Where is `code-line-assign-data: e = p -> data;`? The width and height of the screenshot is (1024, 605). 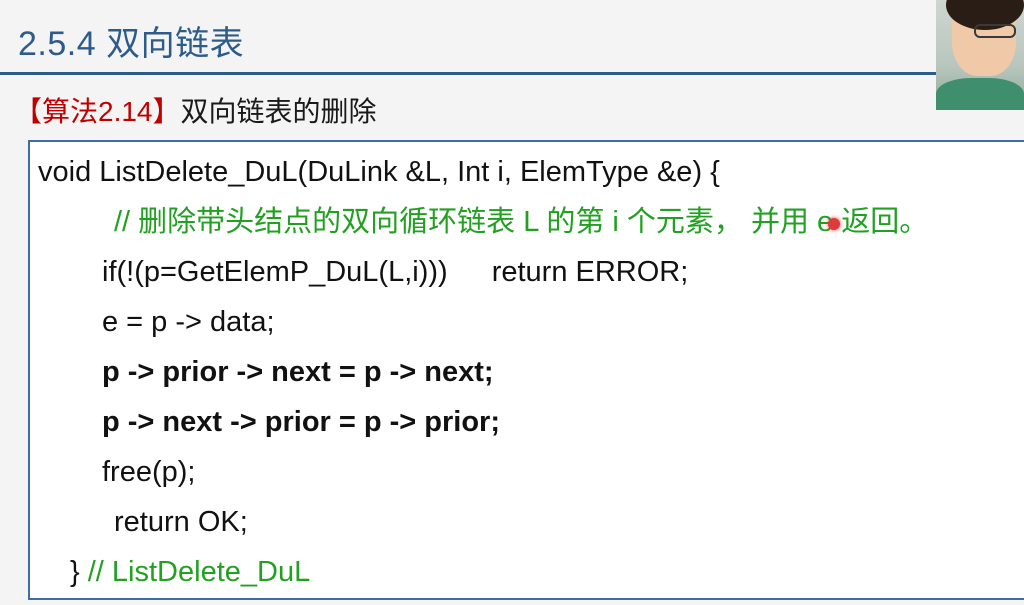
code-line-assign-data: e = p -> data; is located at coordinates (188, 322).